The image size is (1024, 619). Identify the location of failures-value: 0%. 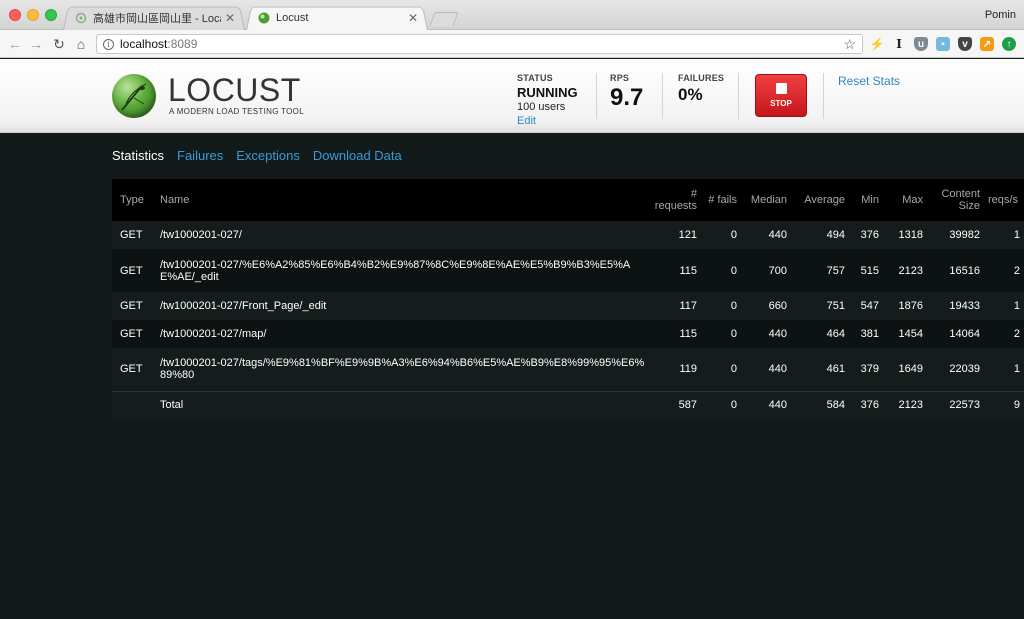
(690, 94).